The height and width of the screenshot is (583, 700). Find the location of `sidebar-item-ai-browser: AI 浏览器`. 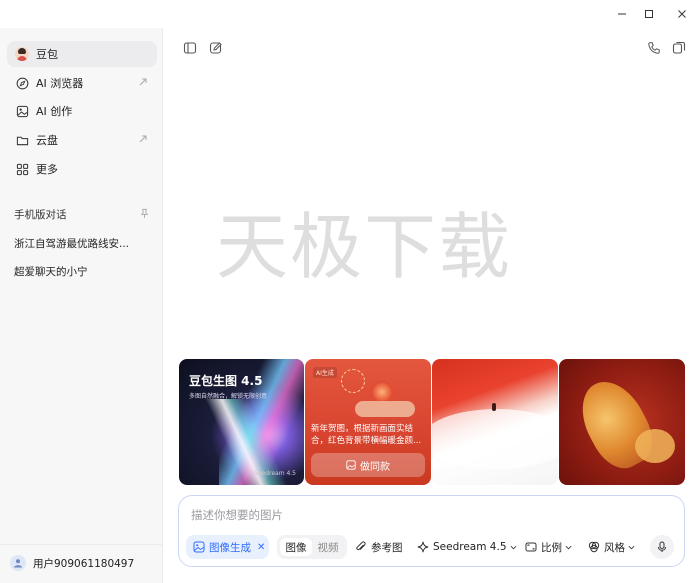

sidebar-item-ai-browser: AI 浏览器 is located at coordinates (82, 83).